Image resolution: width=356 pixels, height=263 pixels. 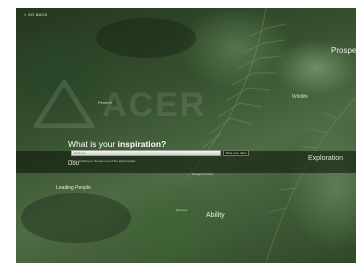 I want to click on inspiration-input: Art & Co, so click(x=146, y=153).